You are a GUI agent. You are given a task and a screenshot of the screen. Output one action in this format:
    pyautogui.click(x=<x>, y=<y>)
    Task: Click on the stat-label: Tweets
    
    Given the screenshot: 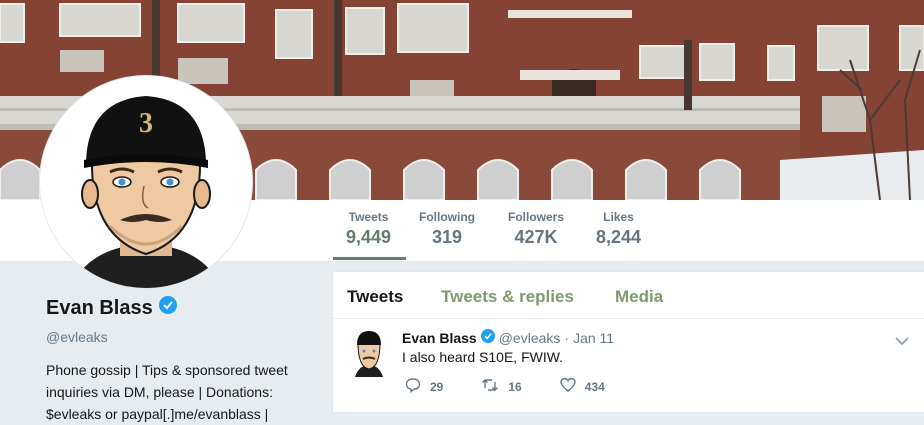 What is the action you would take?
    pyautogui.click(x=368, y=217)
    